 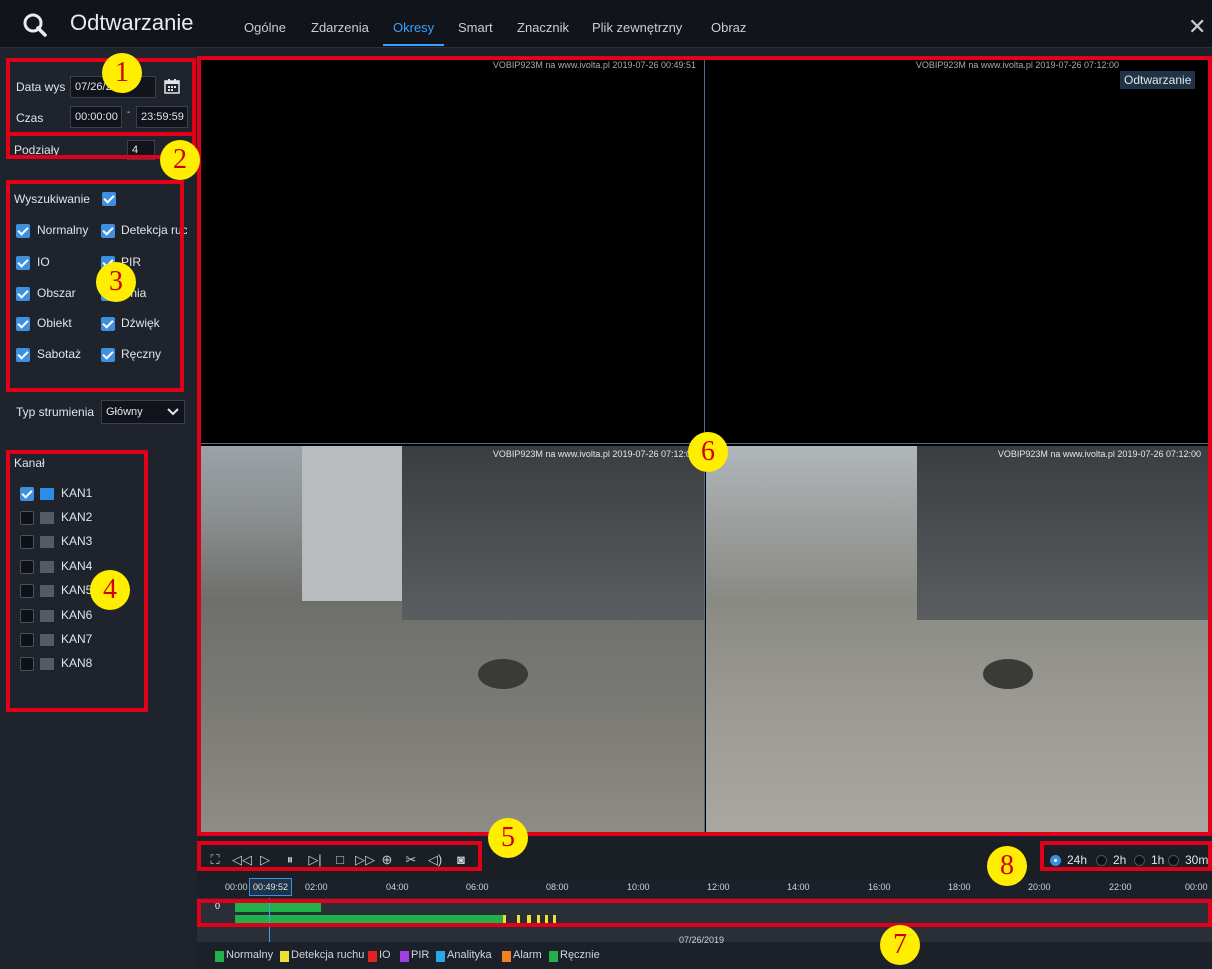 What do you see at coordinates (27, 542) in the screenshot?
I see `checkbox-kan3` at bounding box center [27, 542].